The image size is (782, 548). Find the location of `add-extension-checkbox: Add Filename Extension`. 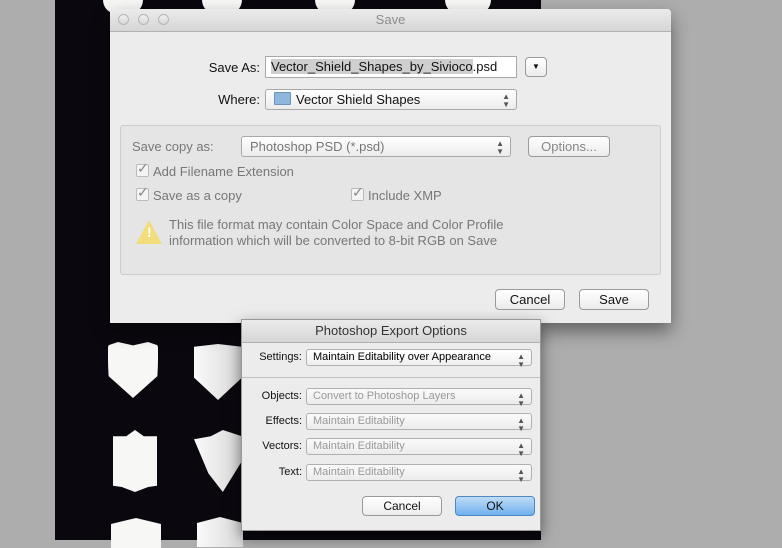

add-extension-checkbox: Add Filename Extension is located at coordinates (215, 169).